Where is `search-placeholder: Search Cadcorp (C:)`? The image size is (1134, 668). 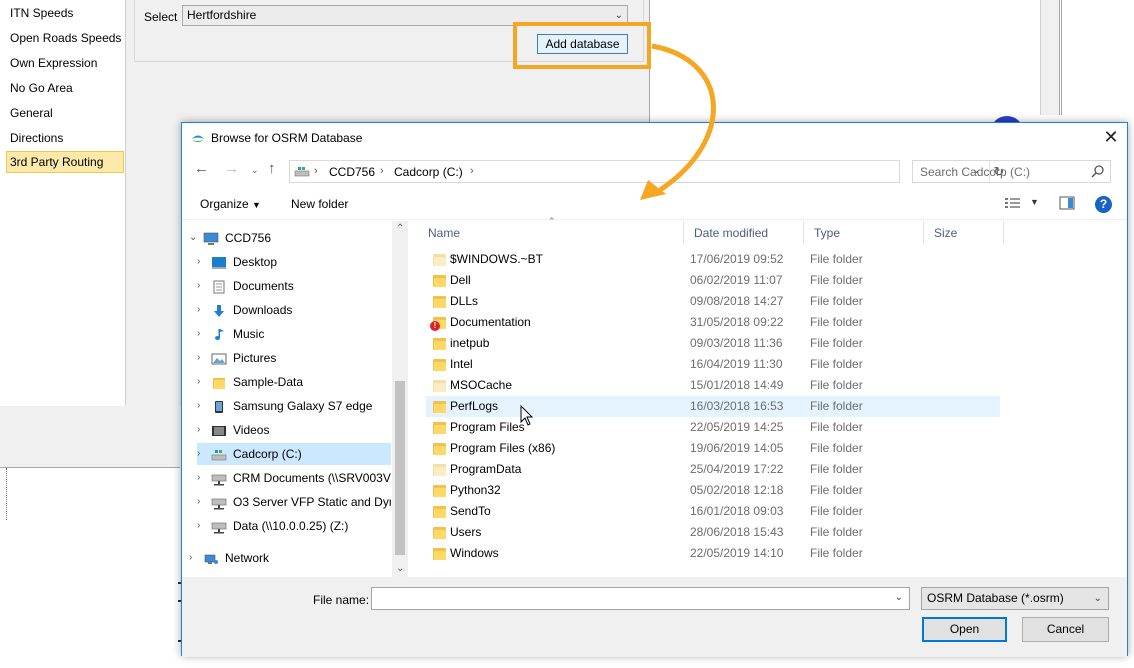 search-placeholder: Search Cadcorp (C:) is located at coordinates (975, 172).